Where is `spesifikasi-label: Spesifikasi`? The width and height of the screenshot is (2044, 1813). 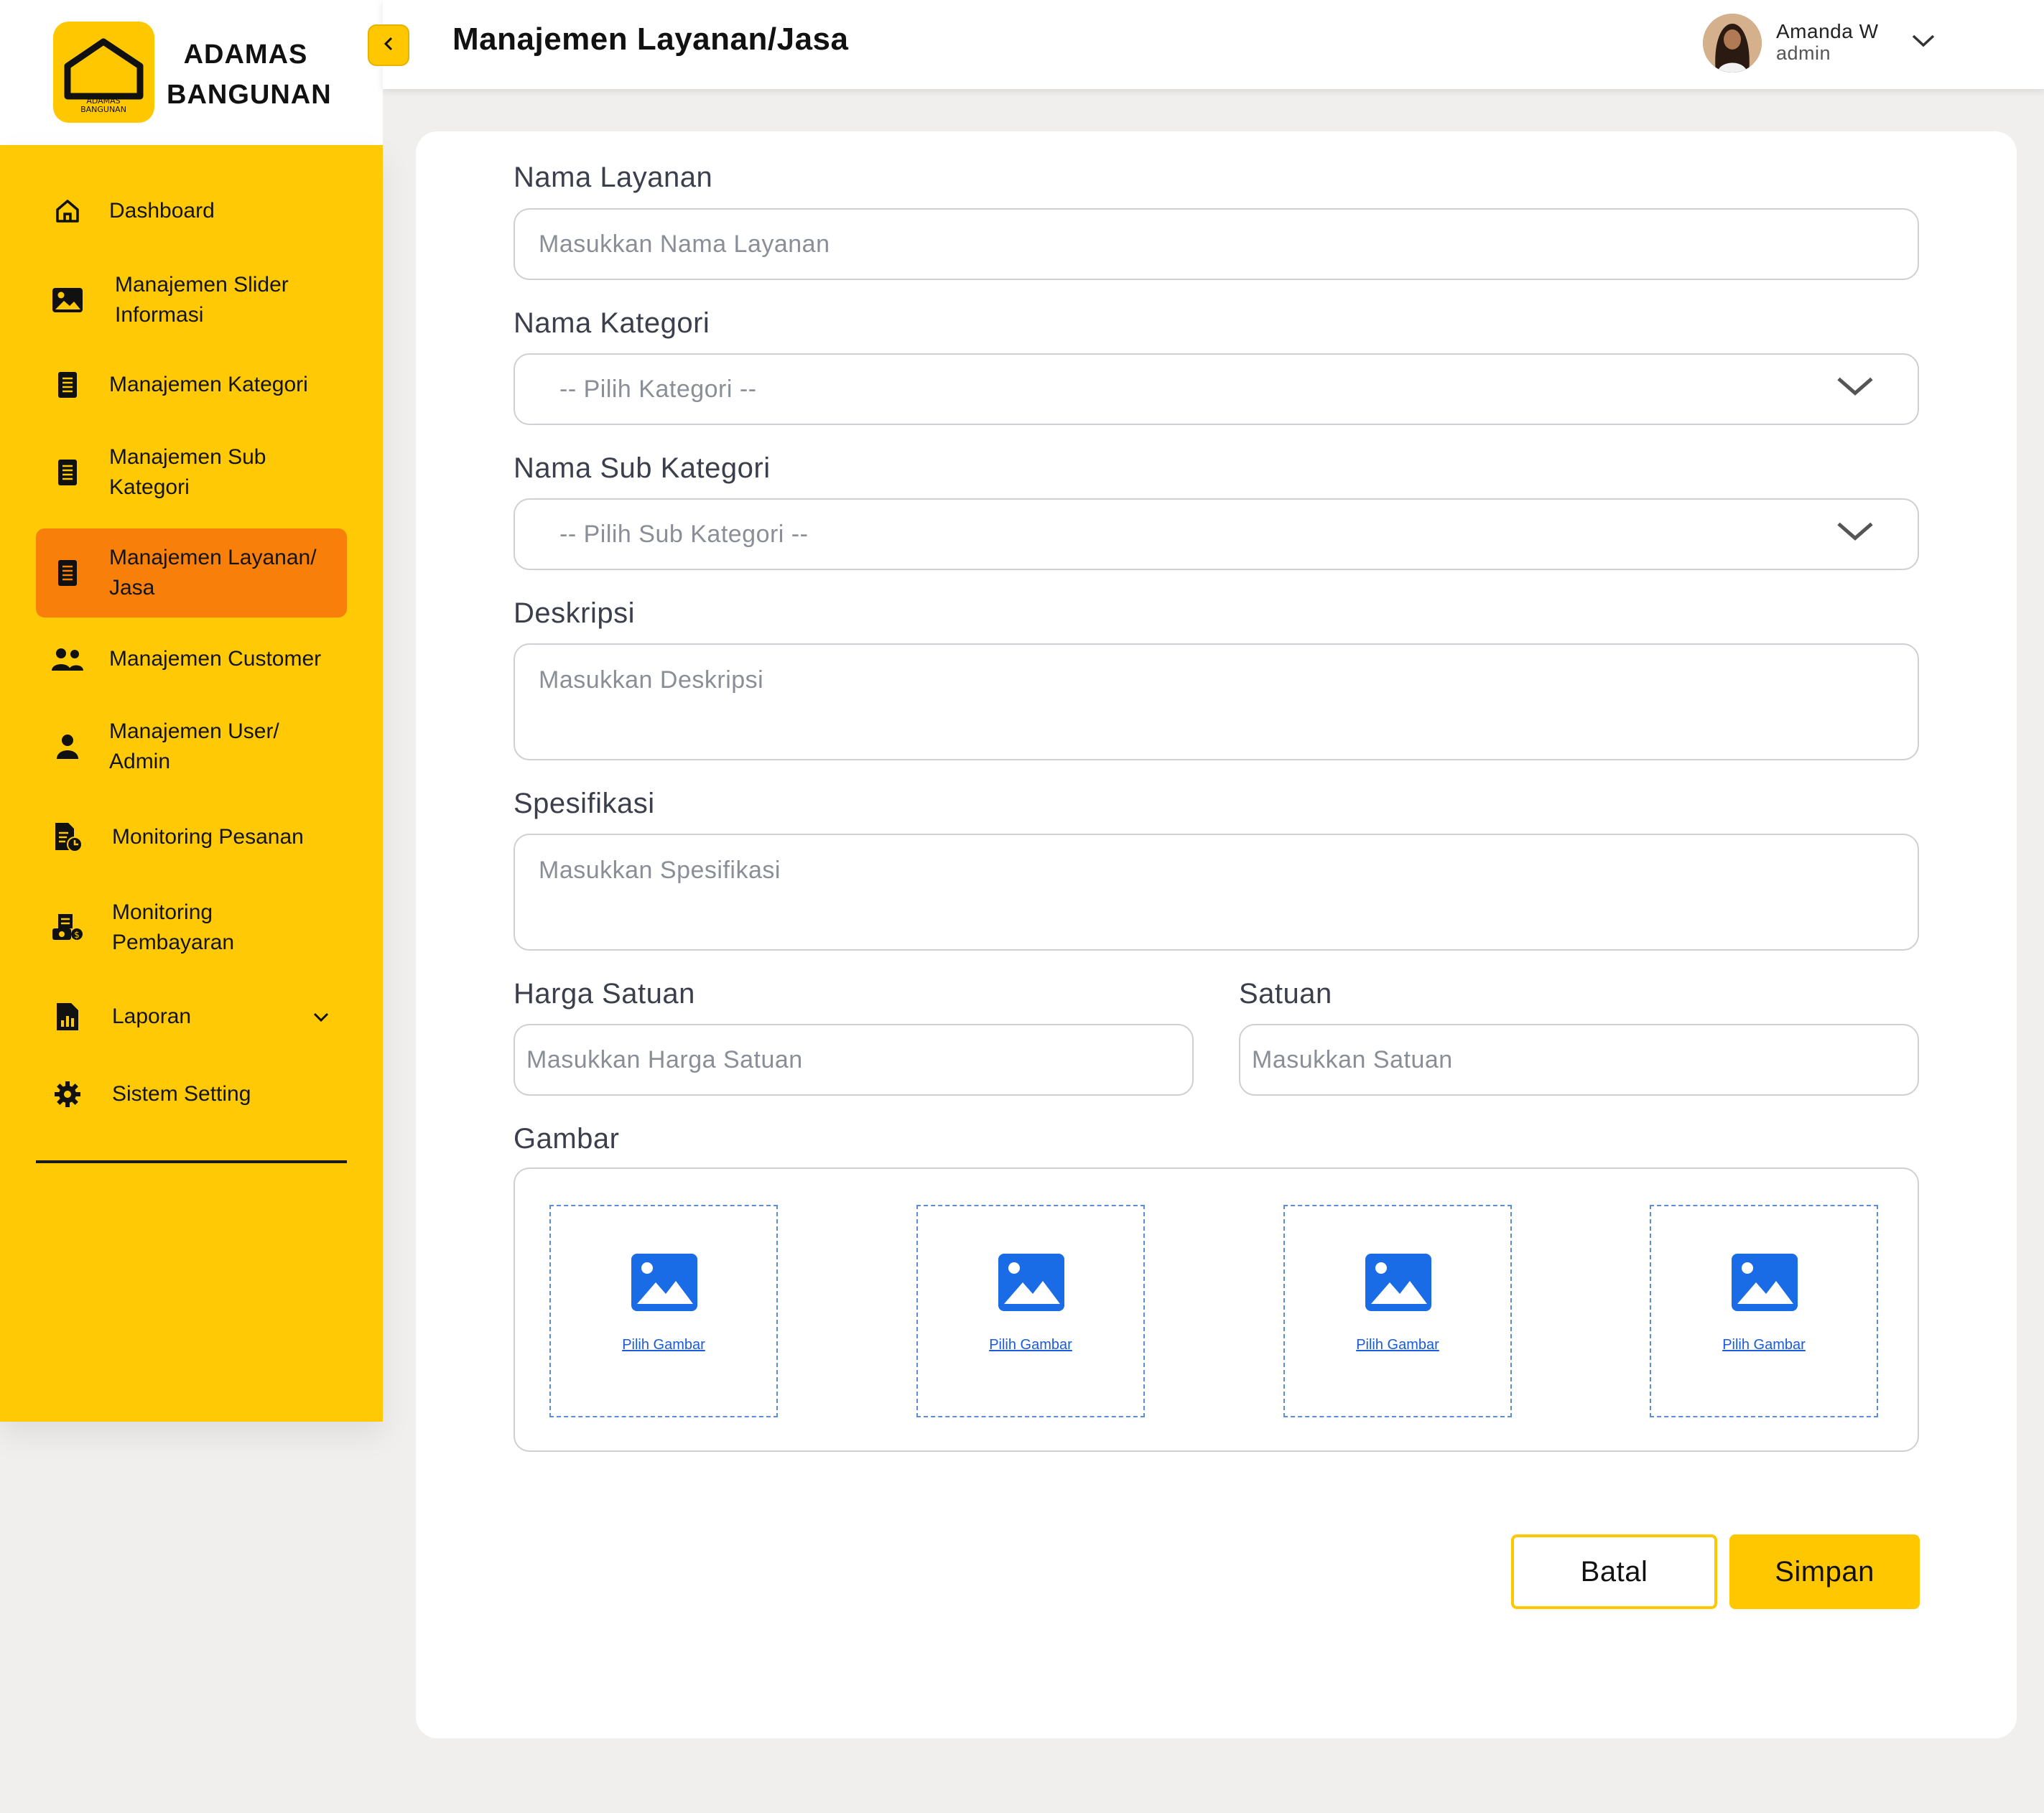 spesifikasi-label: Spesifikasi is located at coordinates (584, 803).